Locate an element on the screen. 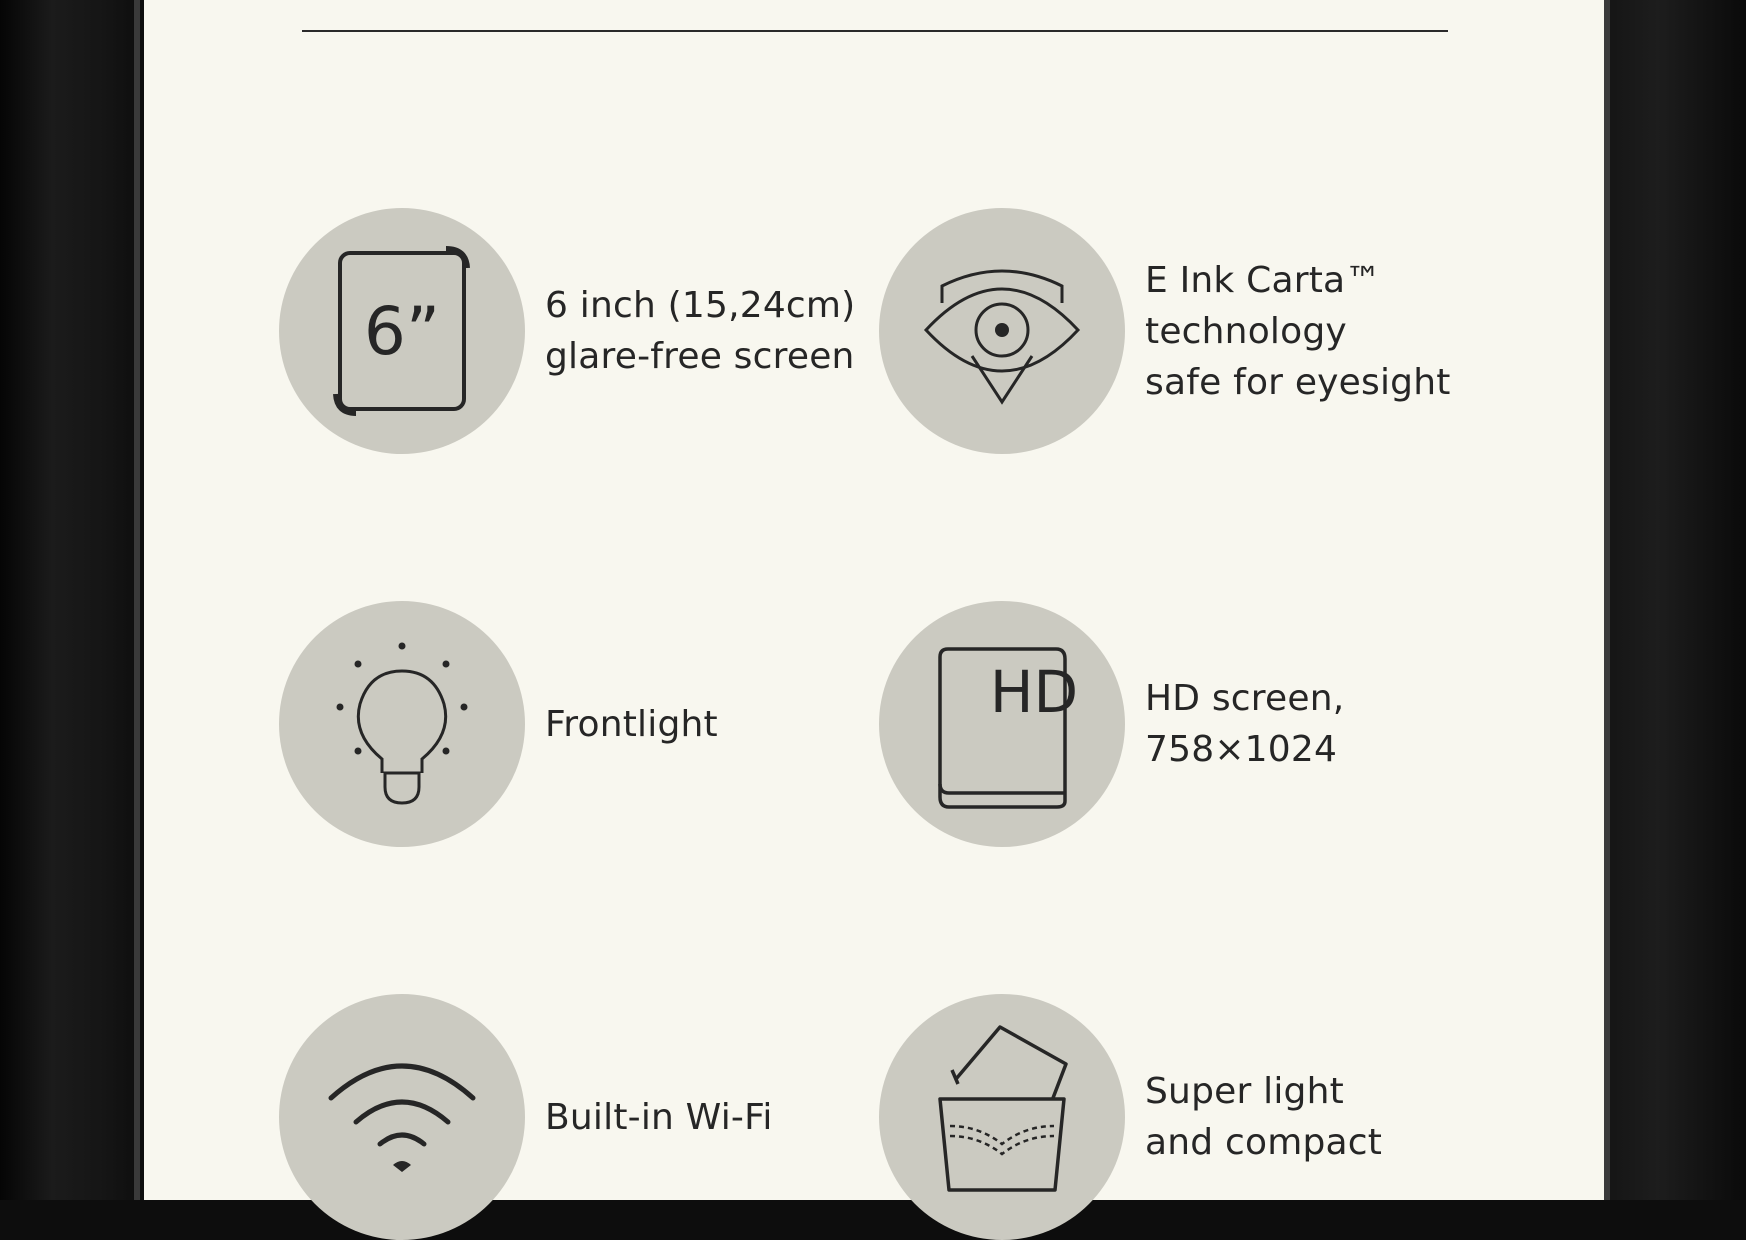 This screenshot has width=1746, height=1240. hd-book-icon: HD is located at coordinates (1002, 724).